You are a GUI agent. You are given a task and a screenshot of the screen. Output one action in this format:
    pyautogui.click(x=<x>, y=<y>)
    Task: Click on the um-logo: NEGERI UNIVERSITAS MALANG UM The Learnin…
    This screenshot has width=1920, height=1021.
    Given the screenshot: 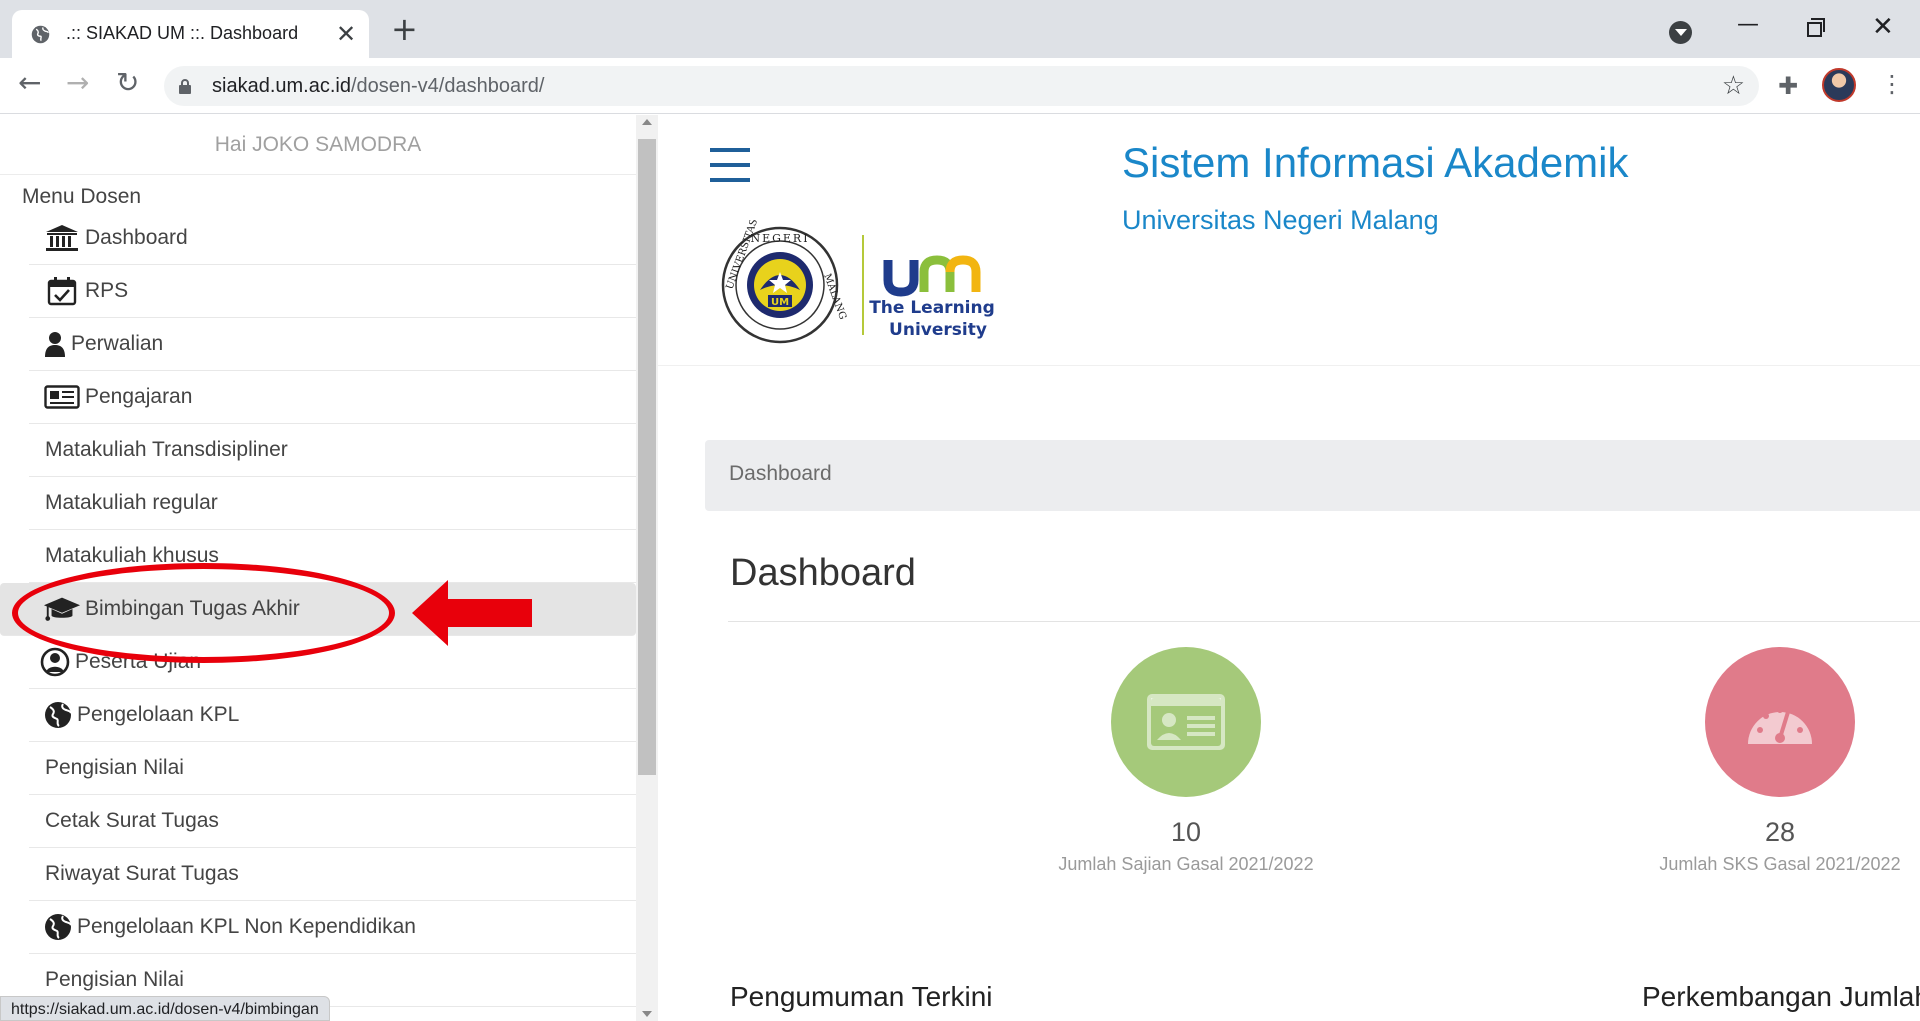 What is the action you would take?
    pyautogui.click(x=858, y=282)
    